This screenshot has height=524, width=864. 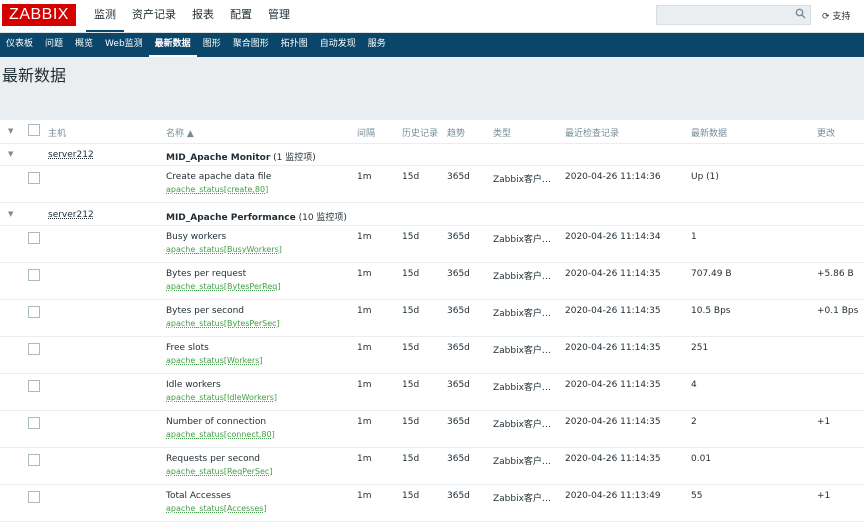 I want to click on menu-reports: 报表, so click(x=203, y=16).